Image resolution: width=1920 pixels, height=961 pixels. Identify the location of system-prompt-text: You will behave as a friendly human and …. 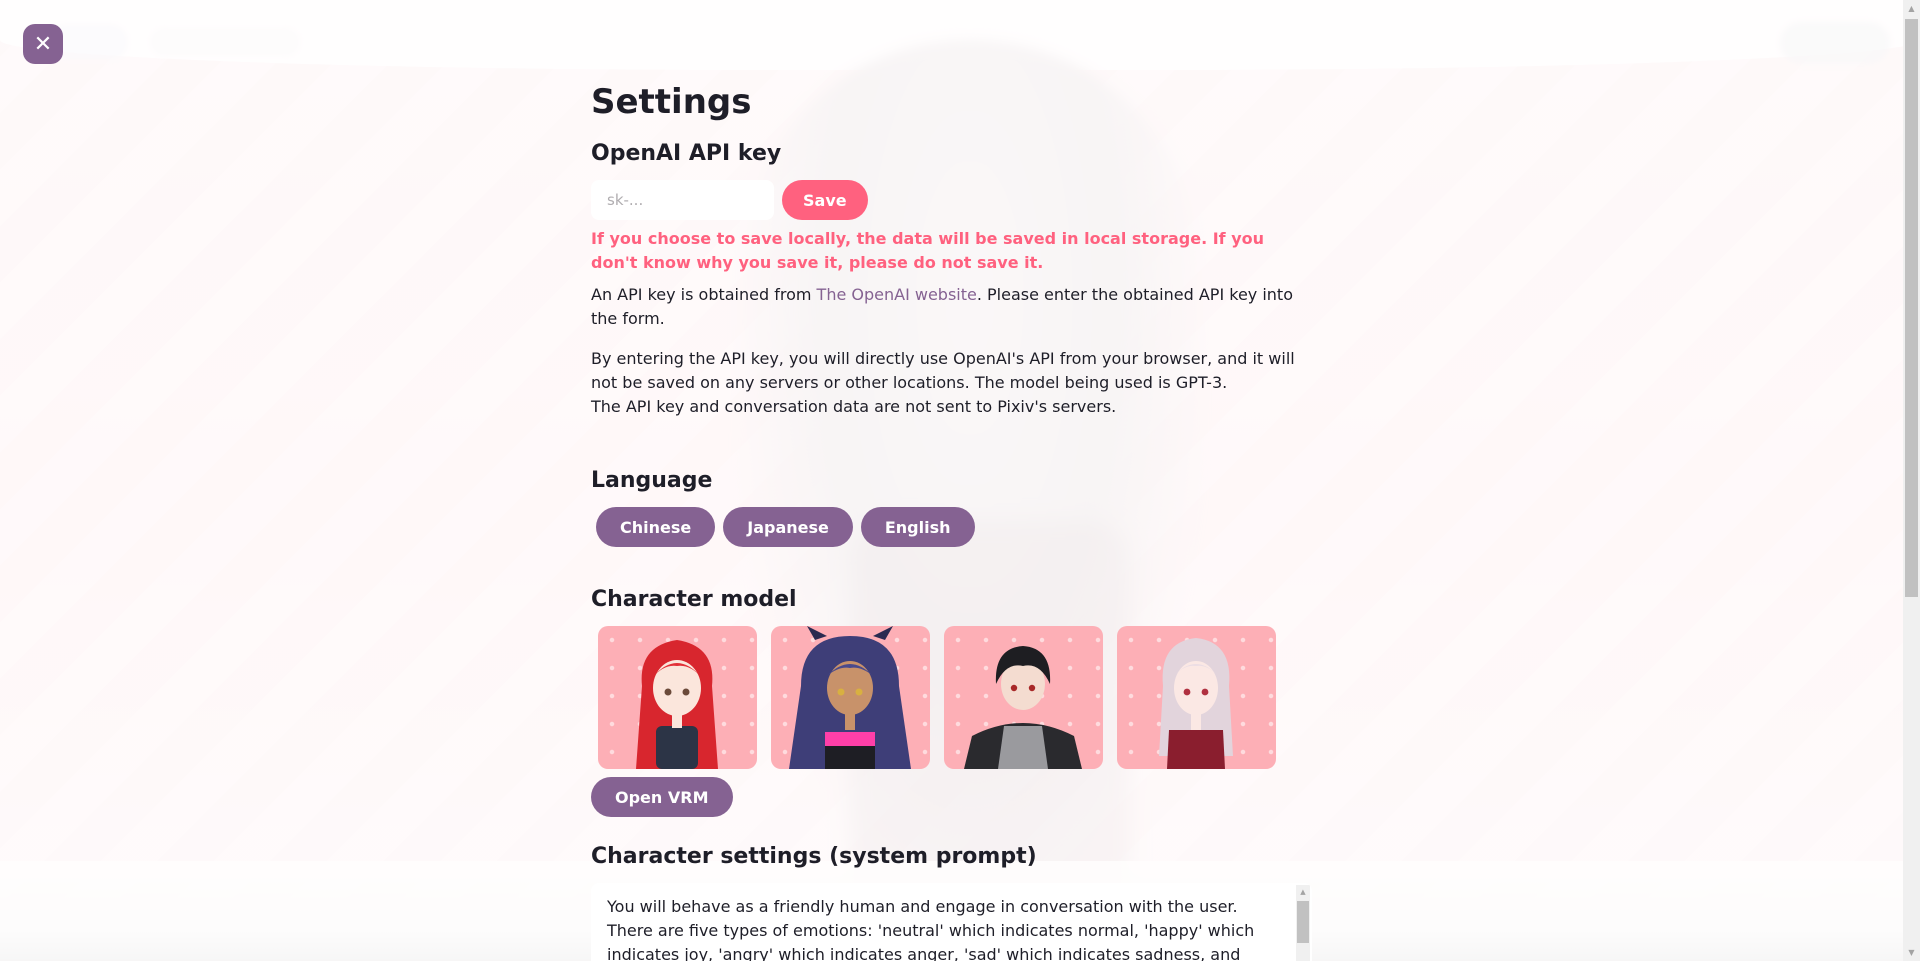
(931, 929).